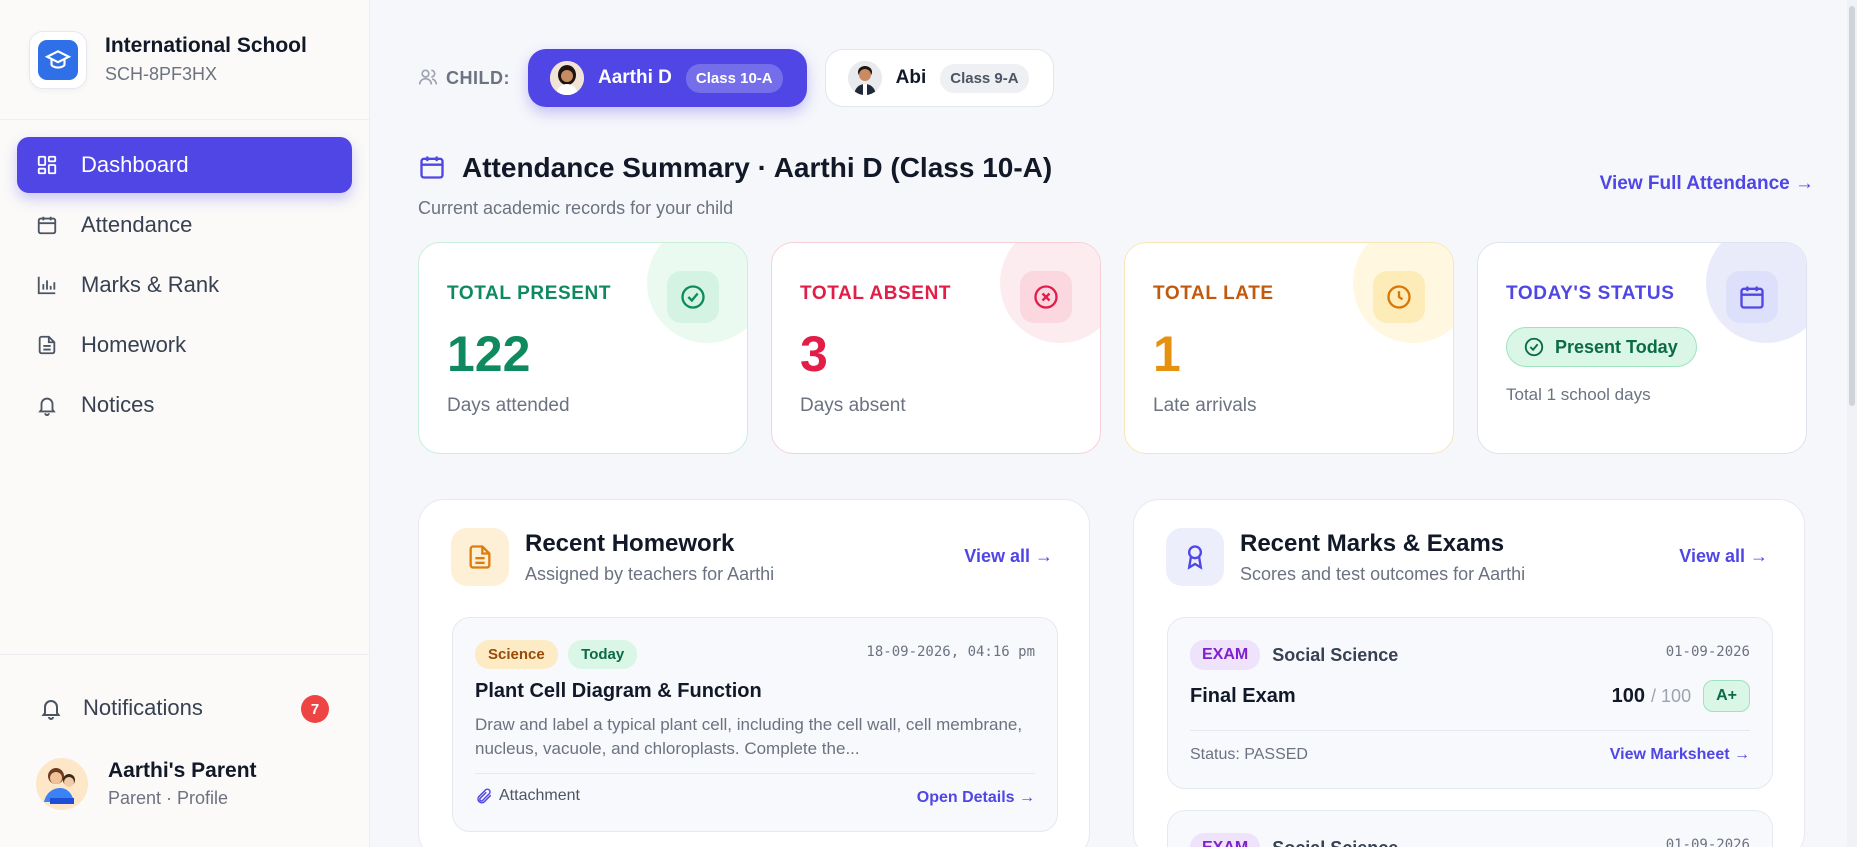  Describe the element at coordinates (576, 208) in the screenshot. I see `page-subtitle: Current academic records for your child` at that location.